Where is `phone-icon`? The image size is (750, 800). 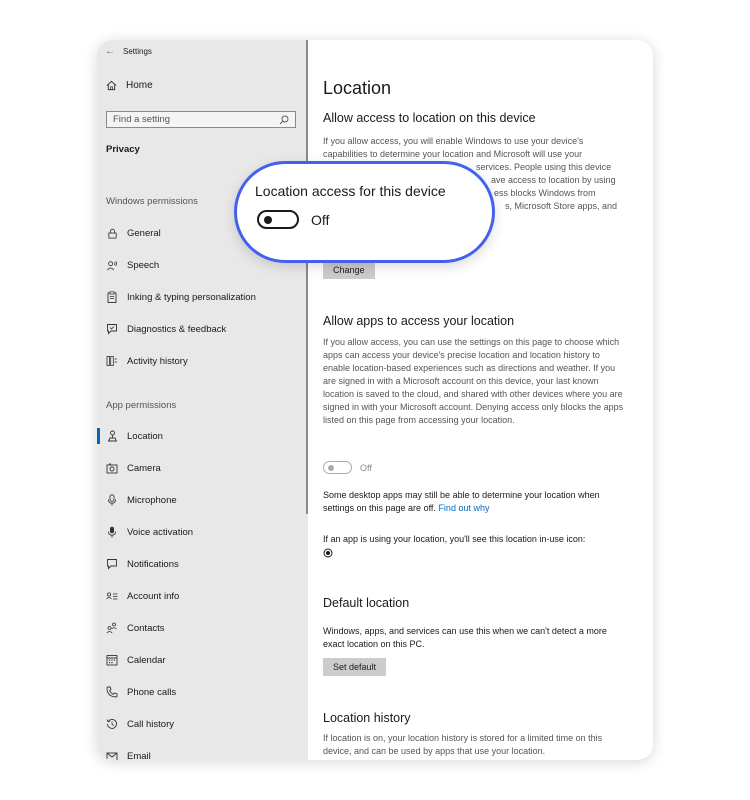 phone-icon is located at coordinates (112, 692).